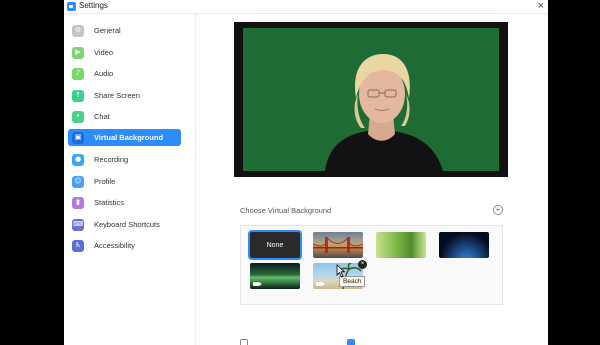  Describe the element at coordinates (117, 95) in the screenshot. I see `sidebar-item-label: Share Screen` at that location.